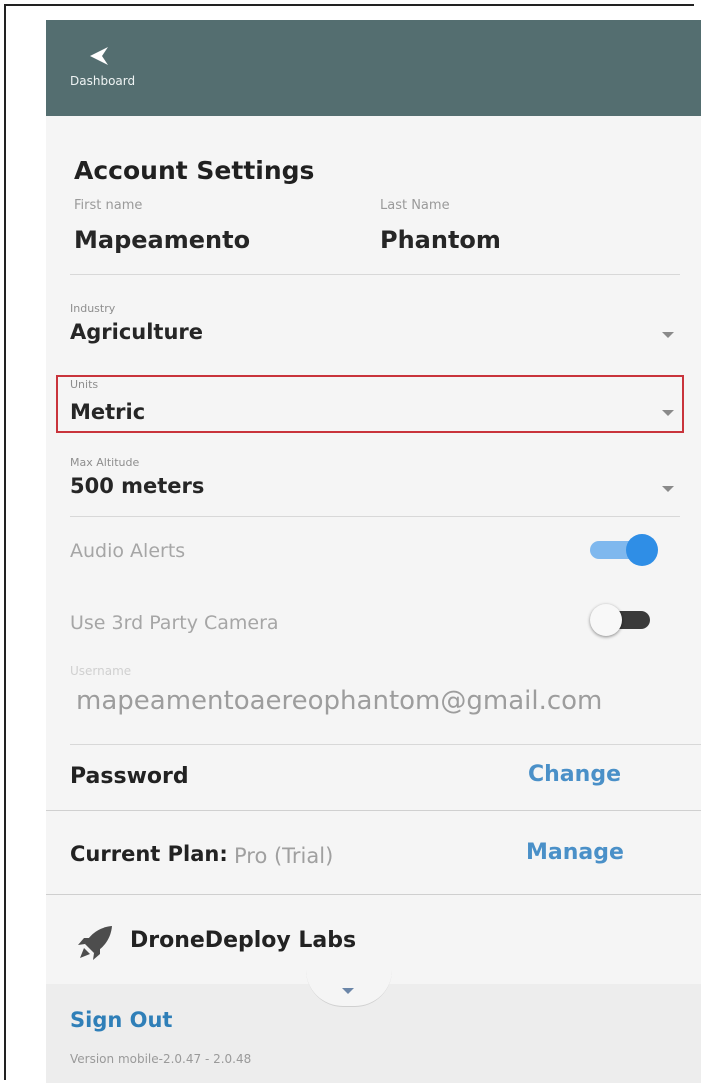 Image resolution: width=701 pixels, height=1083 pixels. I want to click on rocket-icon, so click(95, 943).